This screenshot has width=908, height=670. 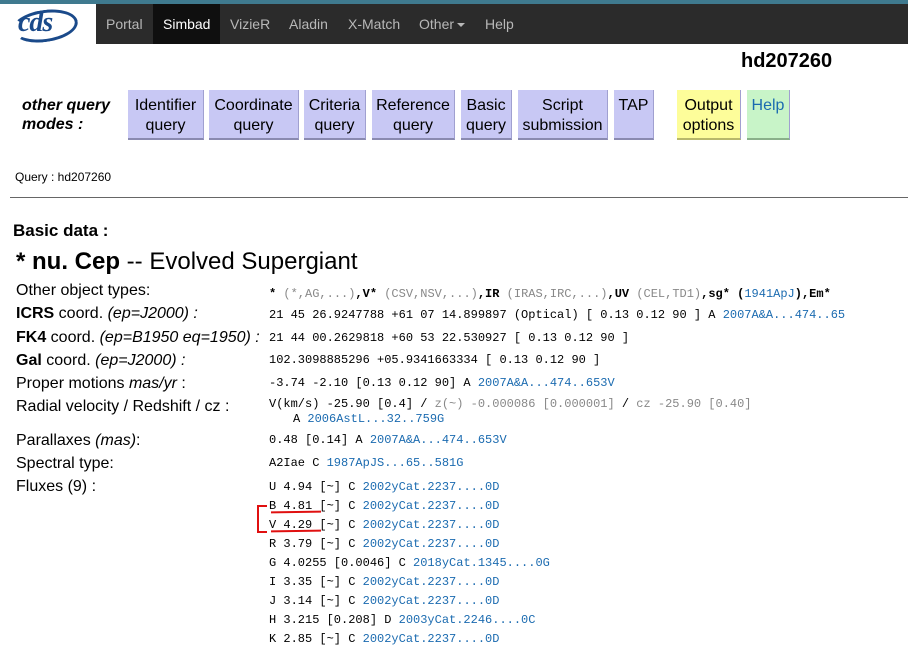 What do you see at coordinates (179, 337) in the screenshot?
I see `fk4-label-i: (ep=B1950 eq=1950) :` at bounding box center [179, 337].